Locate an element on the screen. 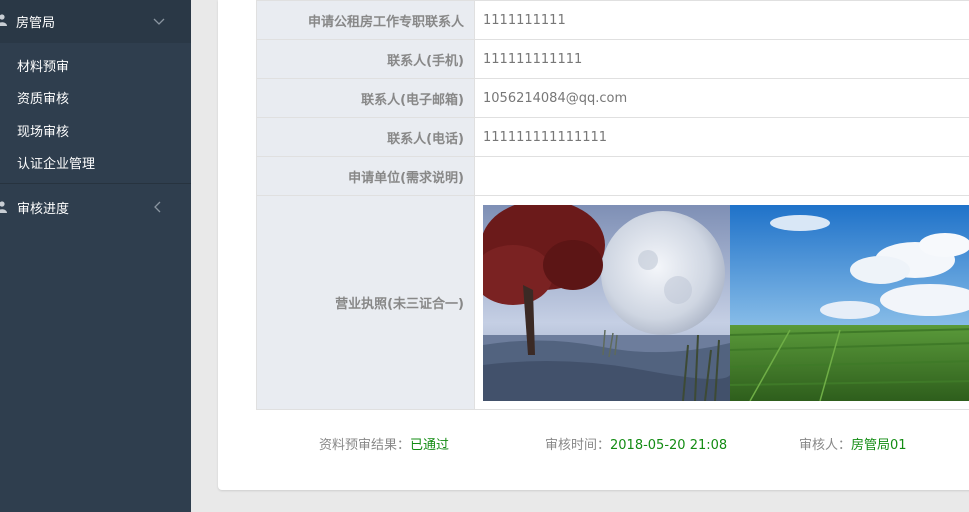 Image resolution: width=969 pixels, height=512 pixels. sidebar-item-label: 认证企业管理 is located at coordinates (56, 165).